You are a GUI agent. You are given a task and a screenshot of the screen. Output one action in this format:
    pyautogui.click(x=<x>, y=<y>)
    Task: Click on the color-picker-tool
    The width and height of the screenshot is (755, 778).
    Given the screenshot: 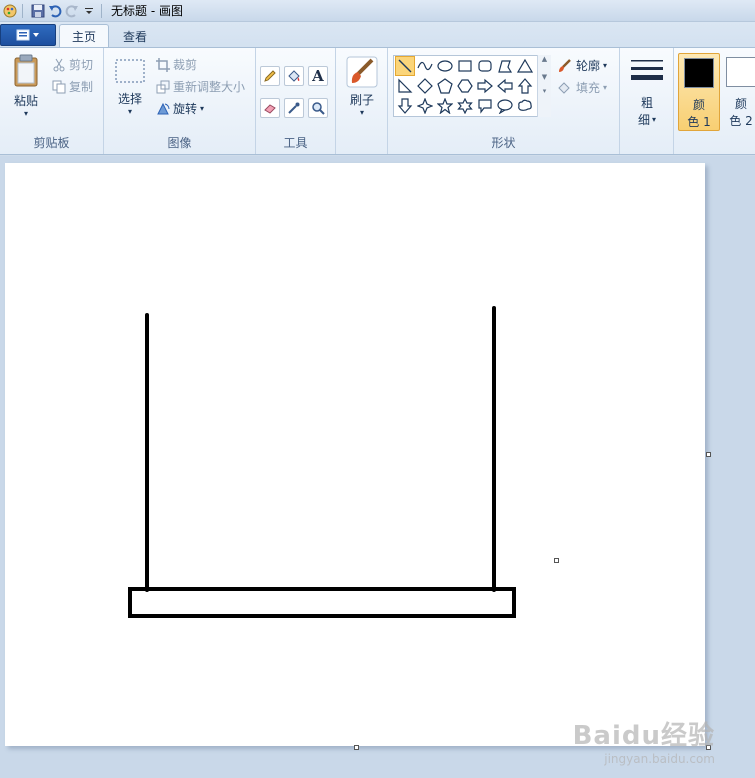 What is the action you would take?
    pyautogui.click(x=294, y=108)
    